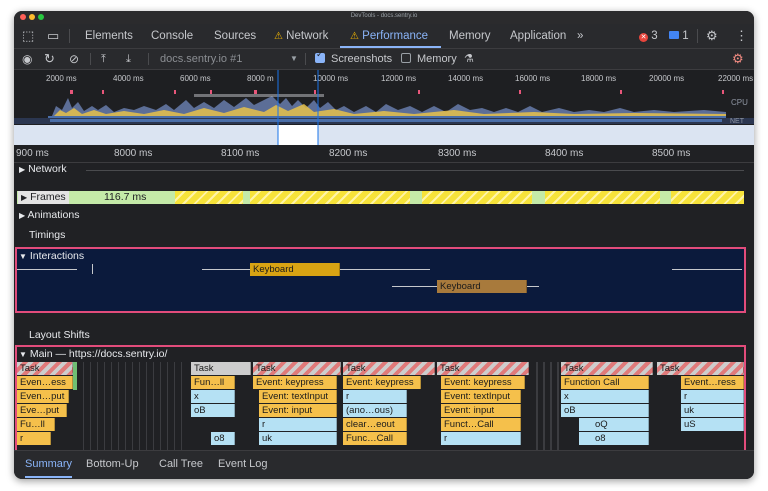  What do you see at coordinates (74, 59) in the screenshot?
I see `clear-icon: ⊘` at bounding box center [74, 59].